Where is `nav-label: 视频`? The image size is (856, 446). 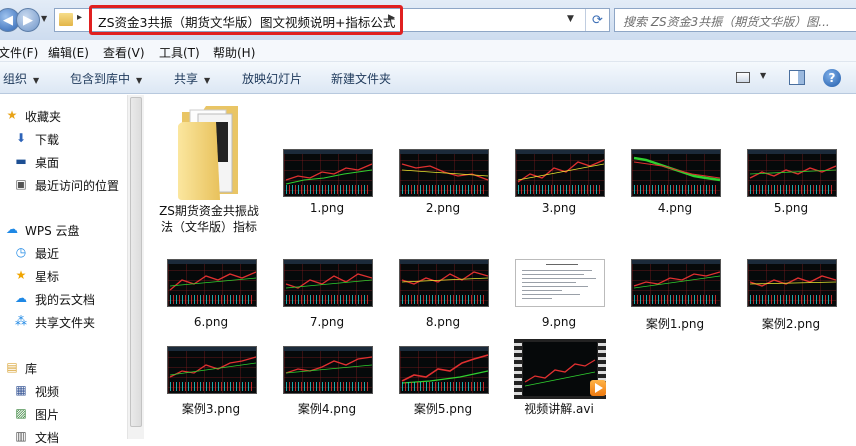
nav-label: 视频 is located at coordinates (47, 392).